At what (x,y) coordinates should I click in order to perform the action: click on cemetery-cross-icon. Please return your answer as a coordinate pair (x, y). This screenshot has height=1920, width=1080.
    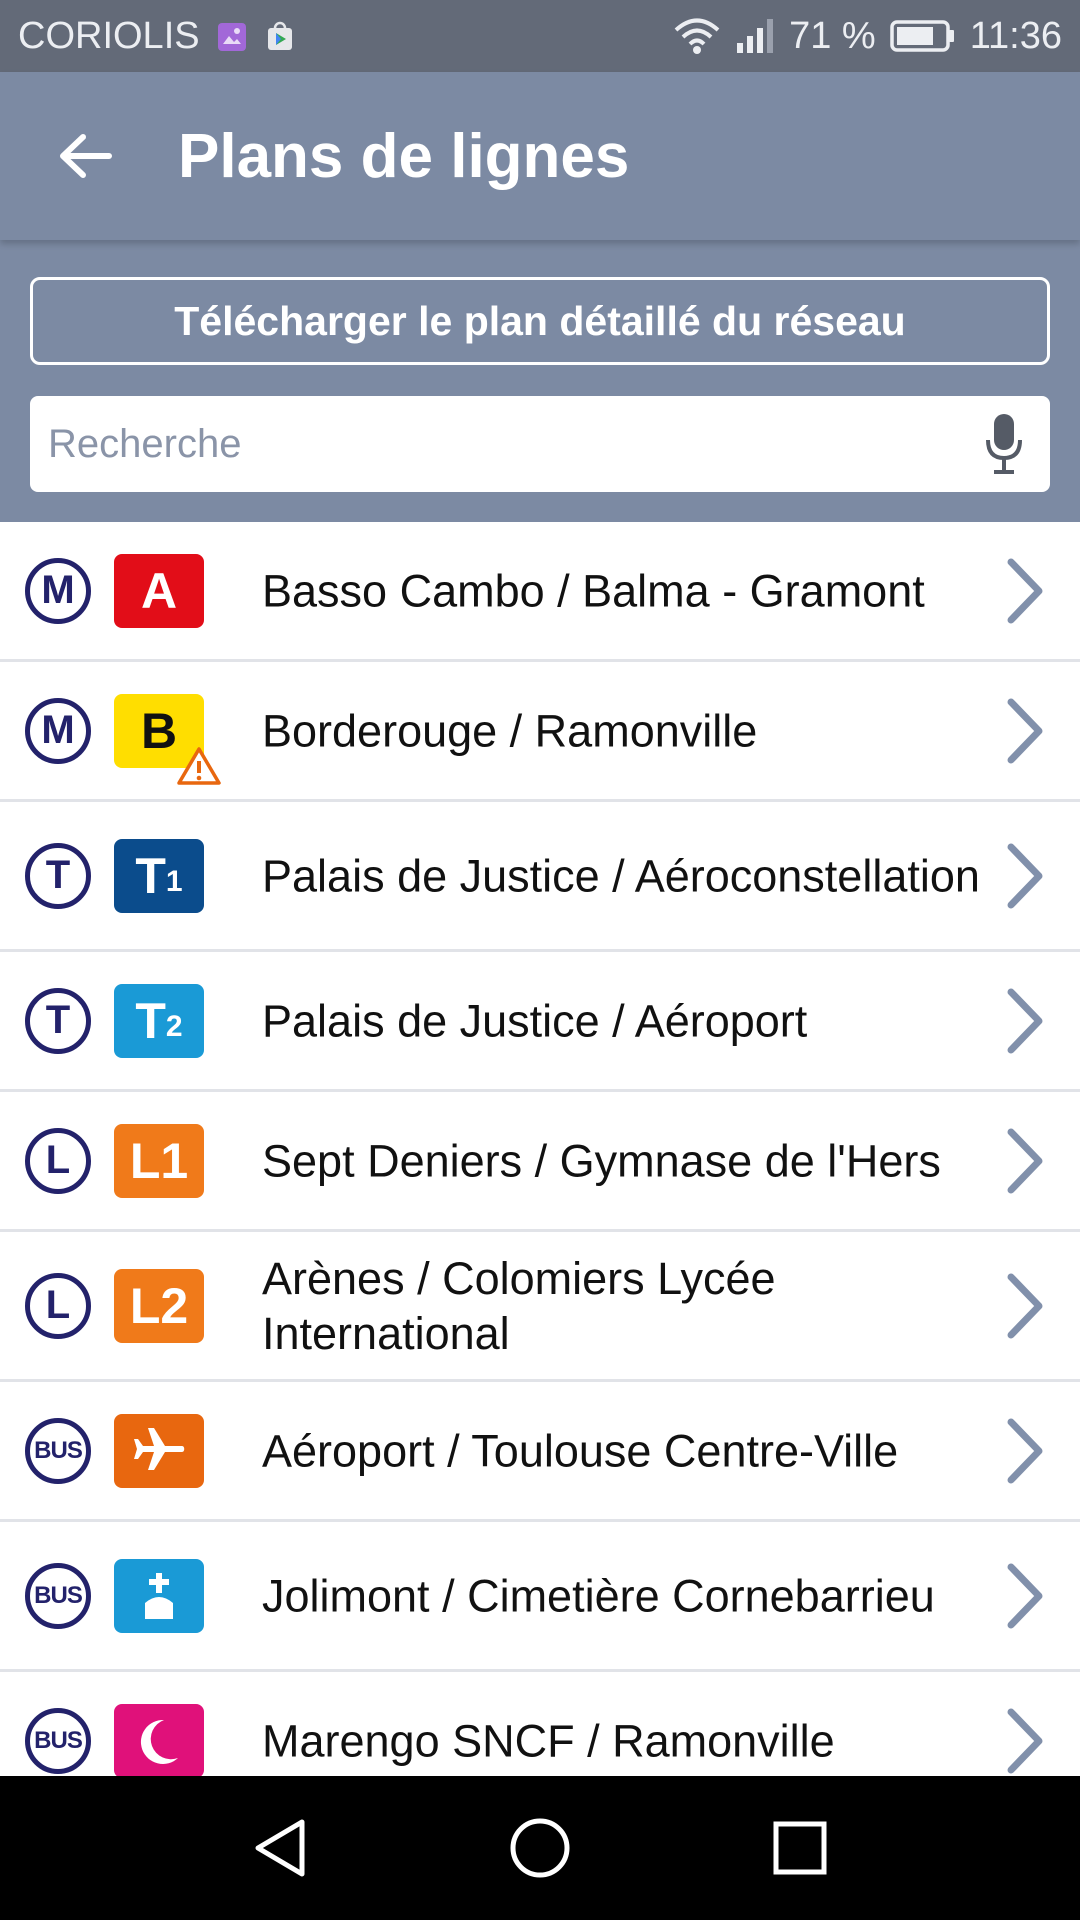
    Looking at the image, I should click on (159, 1595).